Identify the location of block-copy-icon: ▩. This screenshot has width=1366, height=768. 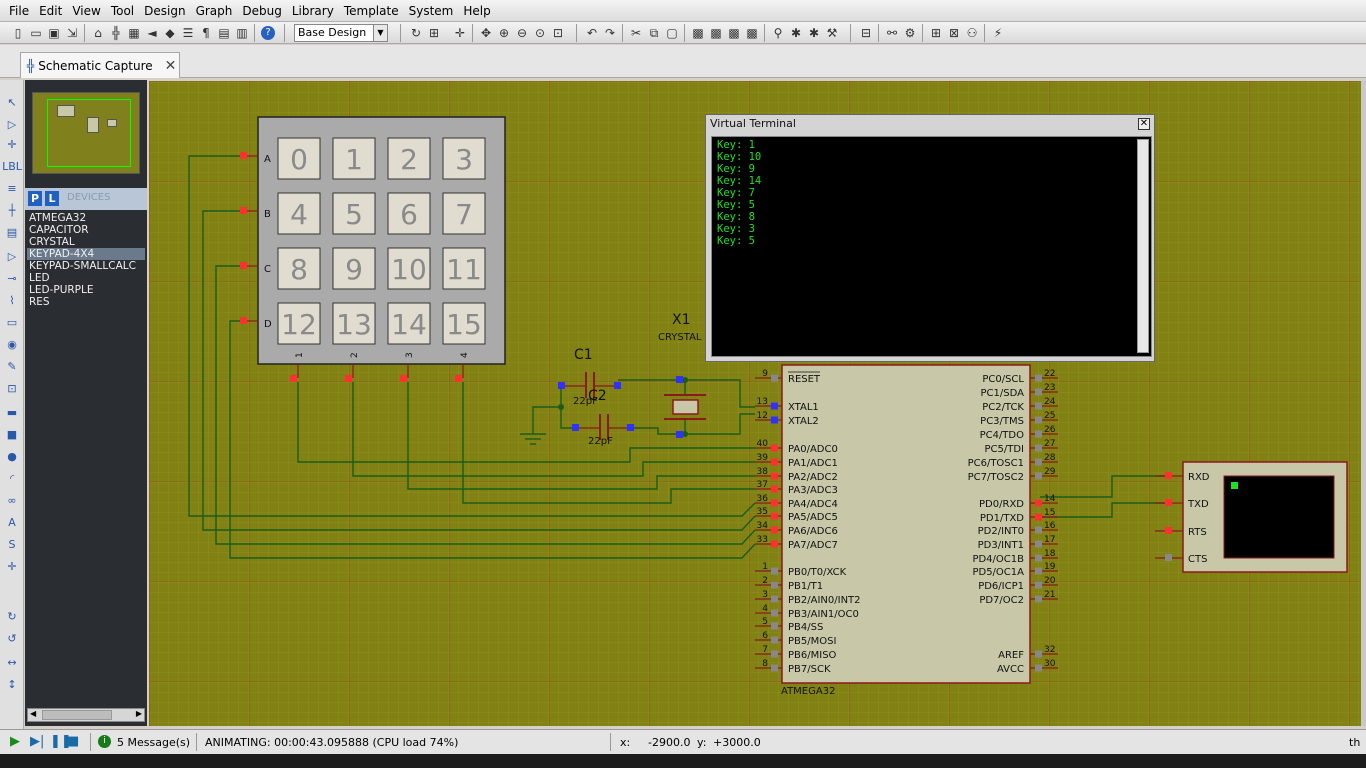
(698, 33).